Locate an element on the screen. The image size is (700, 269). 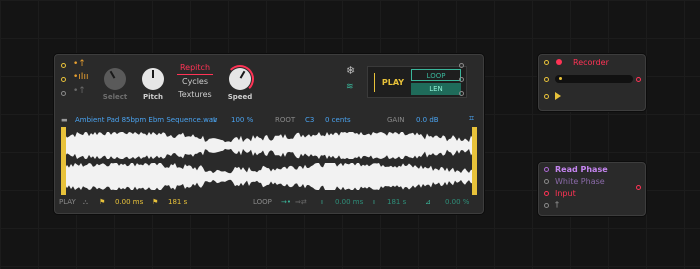
loop-button: LOOP is located at coordinates (436, 75).